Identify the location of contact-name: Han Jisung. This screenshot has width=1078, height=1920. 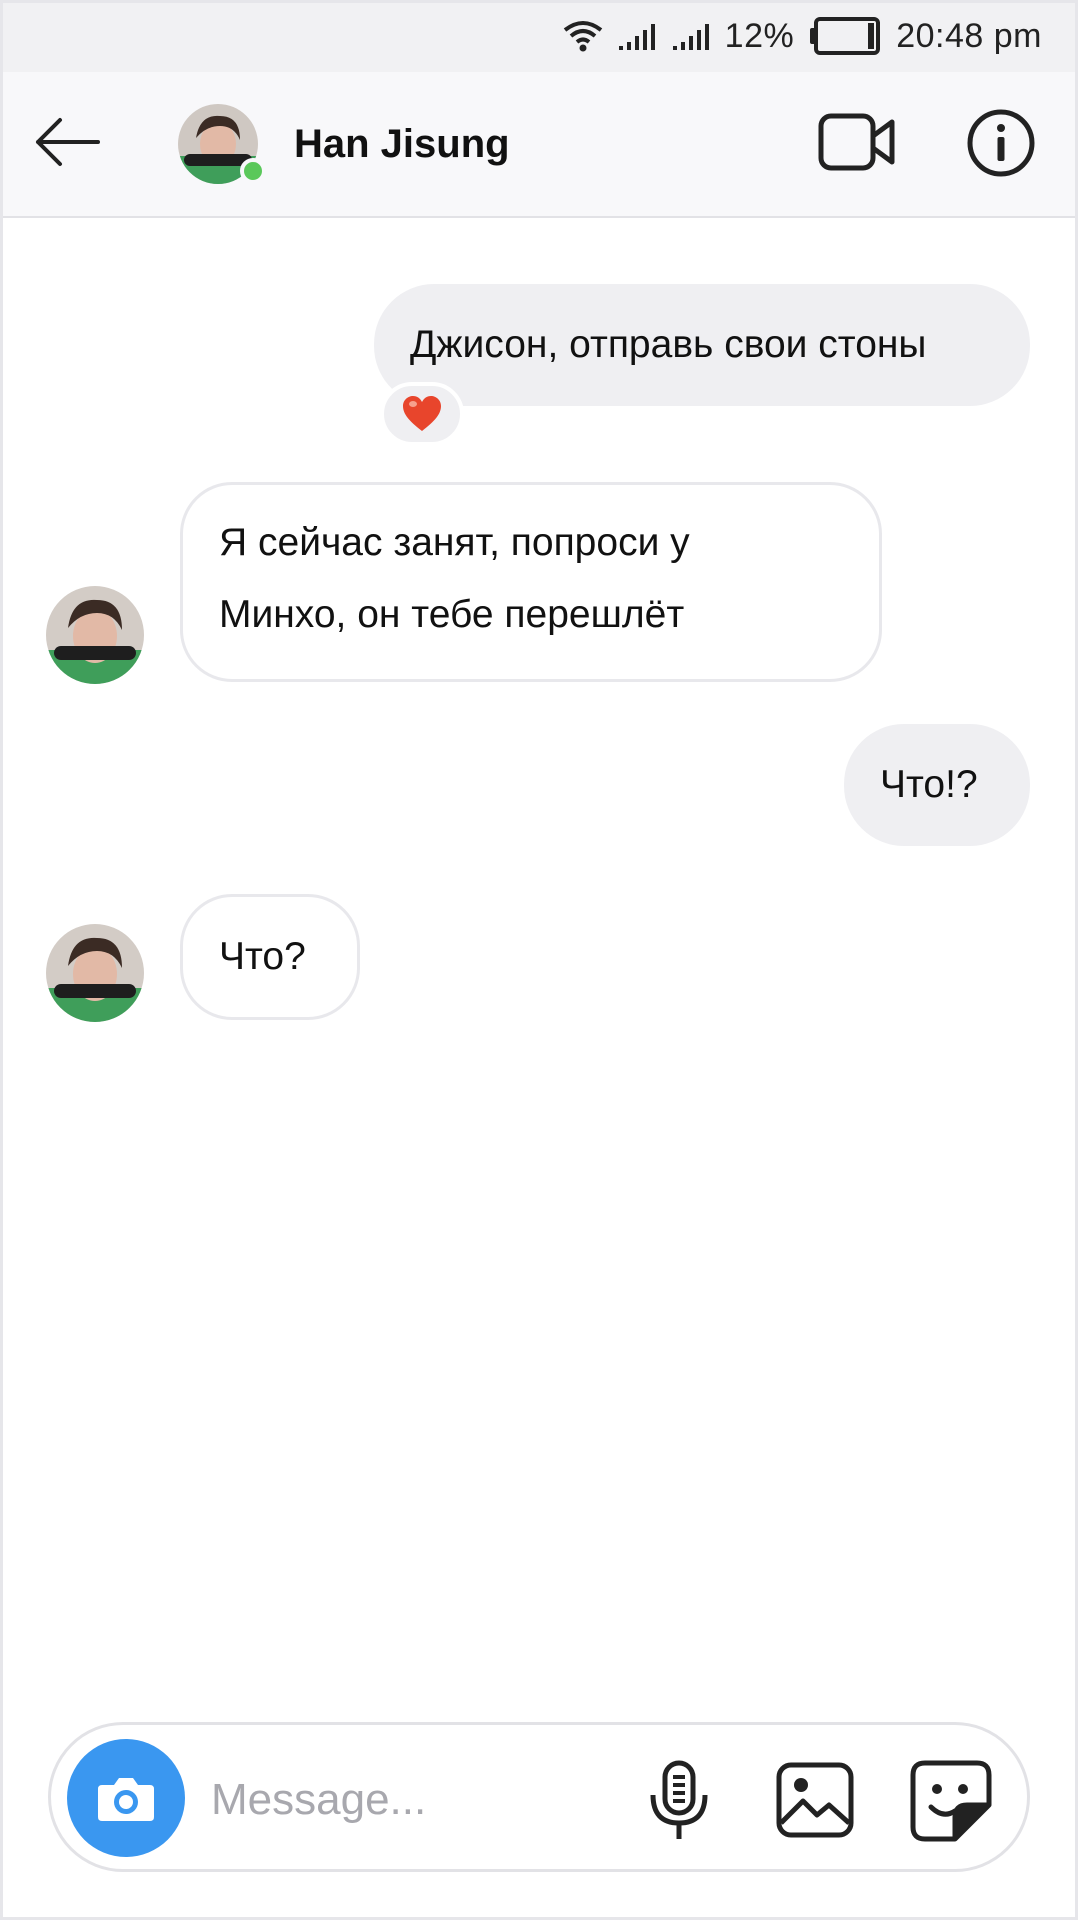
(402, 144).